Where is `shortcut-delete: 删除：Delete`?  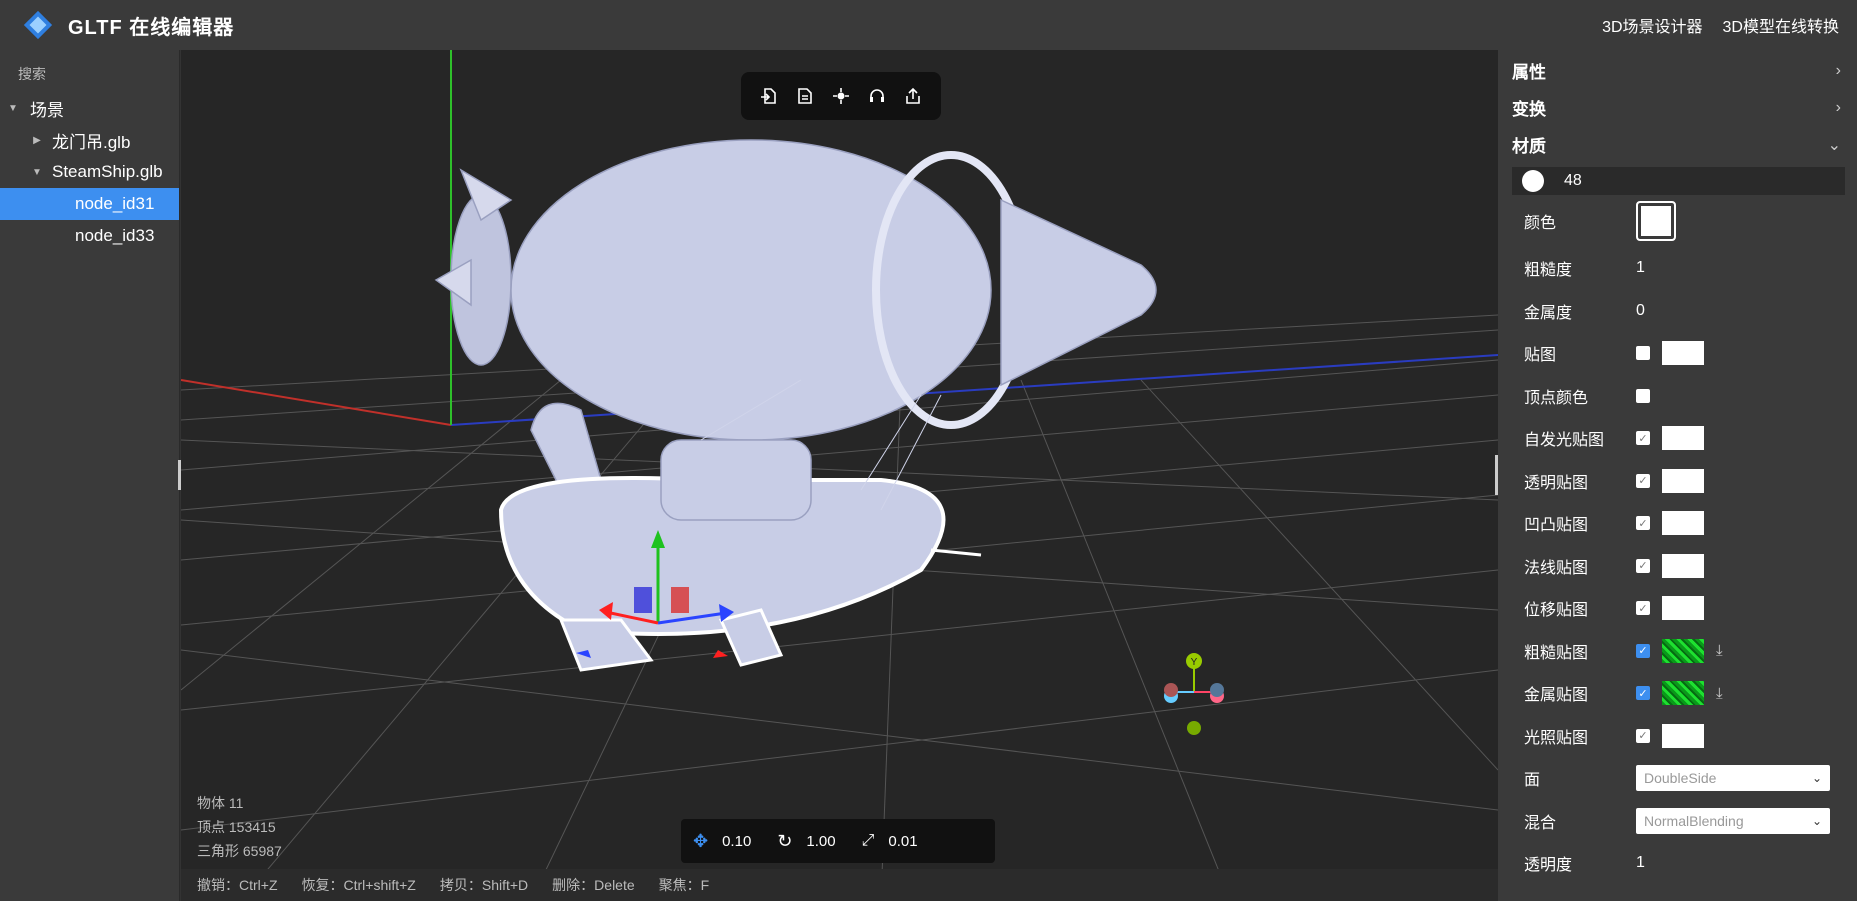
shortcut-delete: 删除：Delete is located at coordinates (593, 885).